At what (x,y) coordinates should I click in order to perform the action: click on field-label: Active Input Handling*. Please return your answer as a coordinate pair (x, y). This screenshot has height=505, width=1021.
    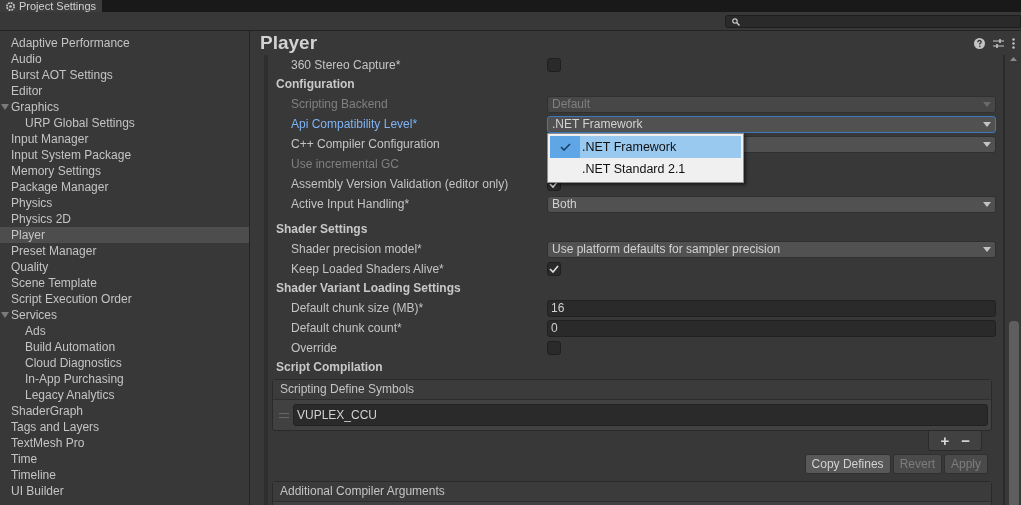
    Looking at the image, I should click on (350, 204).